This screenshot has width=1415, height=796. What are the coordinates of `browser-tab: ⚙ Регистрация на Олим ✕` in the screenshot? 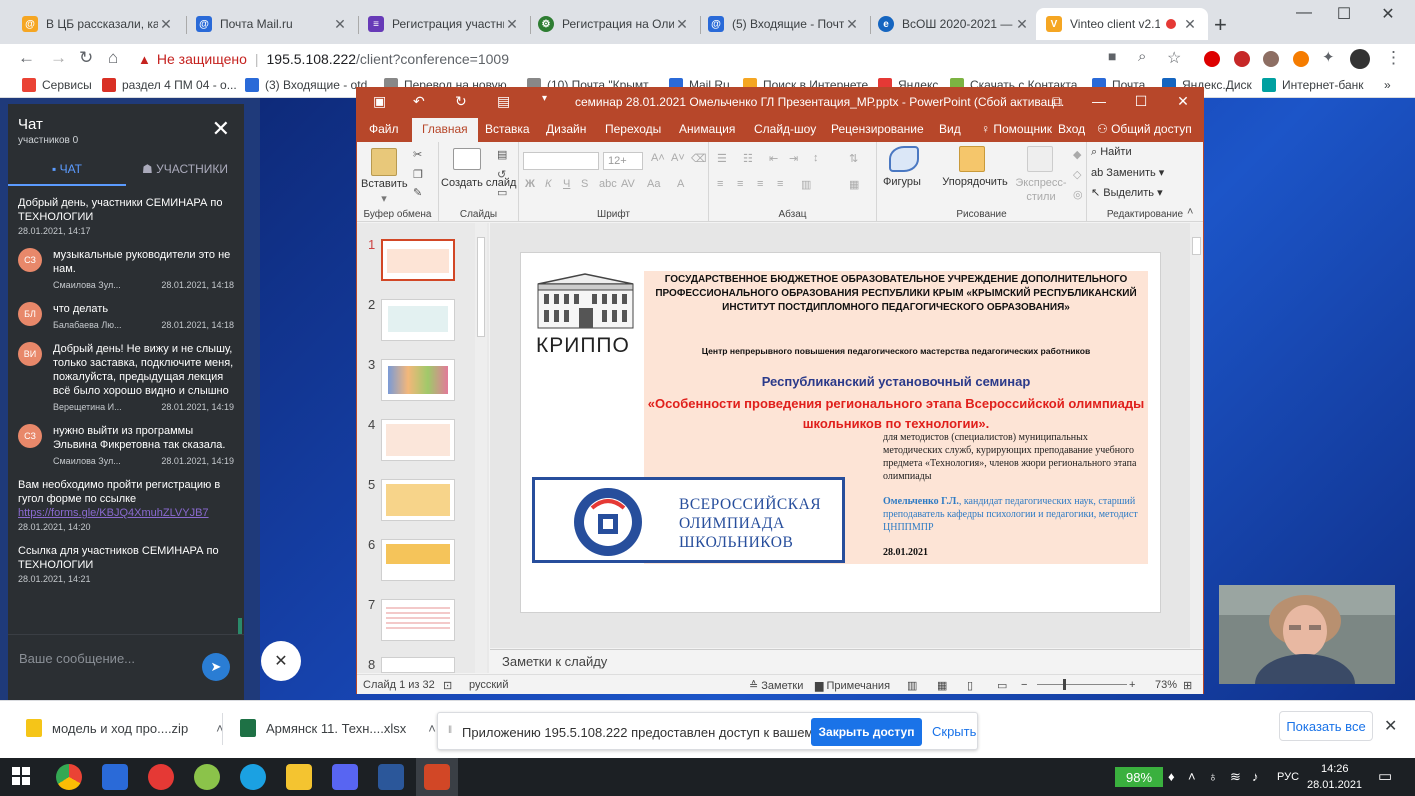 It's located at (614, 24).